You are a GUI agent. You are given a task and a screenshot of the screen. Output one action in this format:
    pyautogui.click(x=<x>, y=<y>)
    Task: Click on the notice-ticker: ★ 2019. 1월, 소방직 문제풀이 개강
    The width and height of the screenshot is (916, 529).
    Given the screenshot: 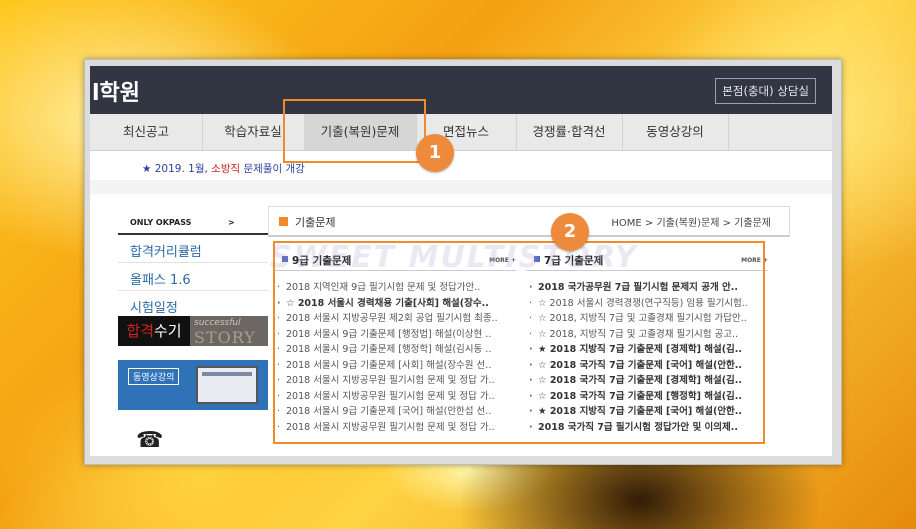 What is the action you would take?
    pyautogui.click(x=223, y=168)
    